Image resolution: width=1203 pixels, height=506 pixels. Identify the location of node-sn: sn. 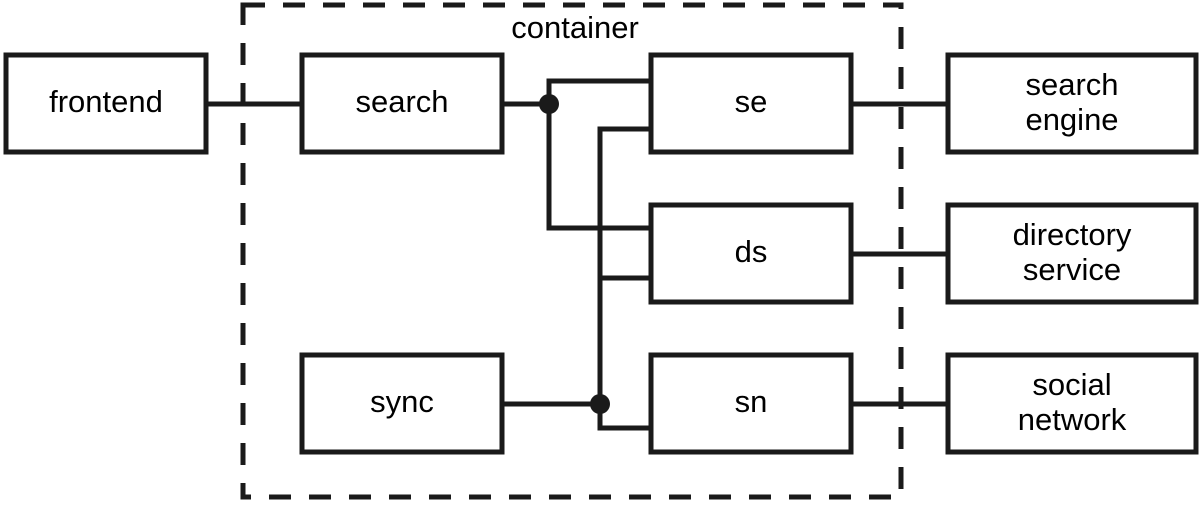
(751, 403).